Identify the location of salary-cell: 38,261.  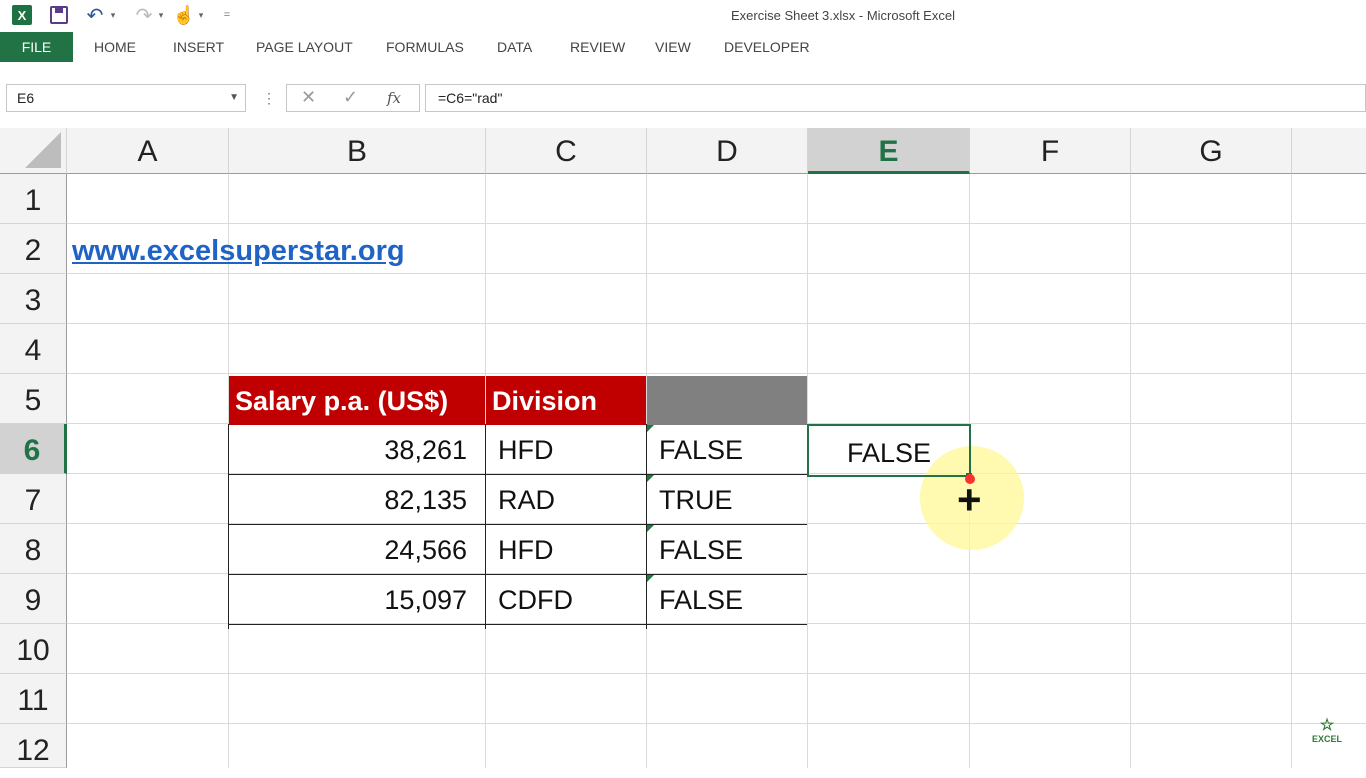
(357, 450).